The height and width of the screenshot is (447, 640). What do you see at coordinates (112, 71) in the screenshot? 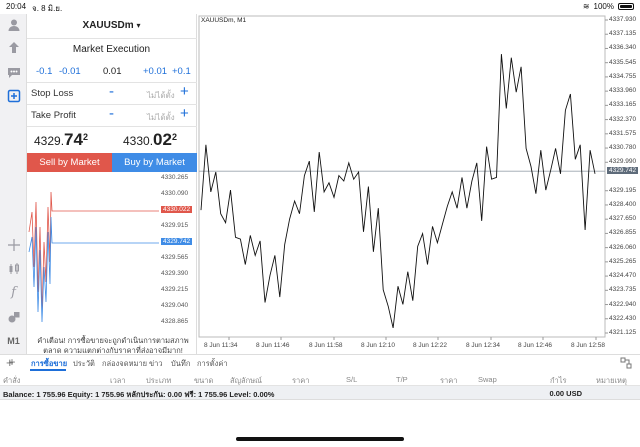
I see `volume-input: 0.01` at bounding box center [112, 71].